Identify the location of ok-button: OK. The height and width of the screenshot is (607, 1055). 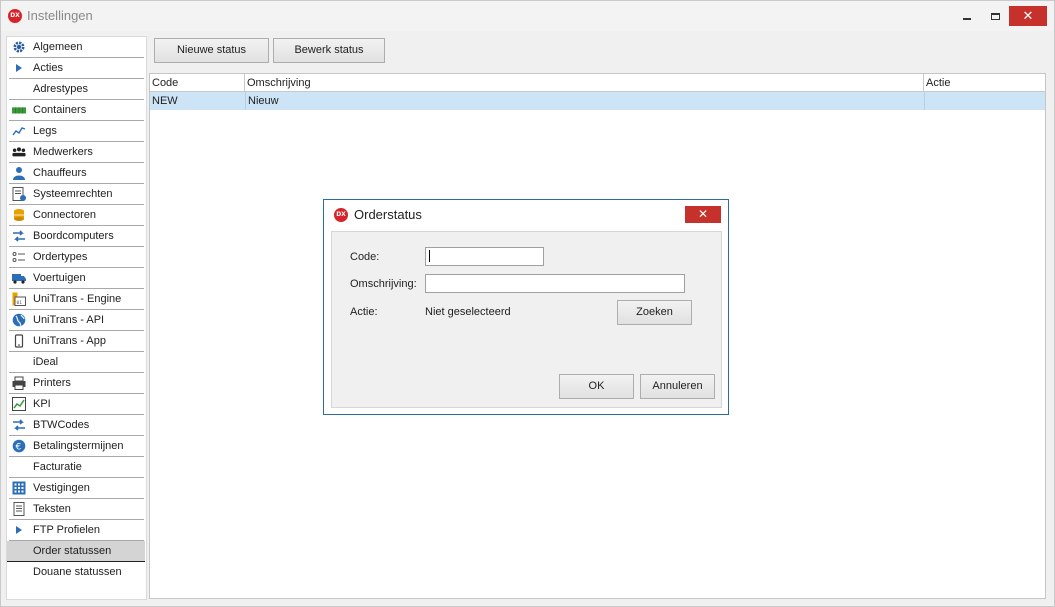
(596, 386).